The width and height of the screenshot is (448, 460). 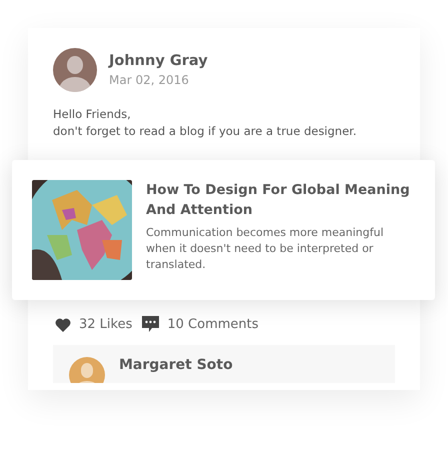 I want to click on post-message: Hello Friends,, so click(x=92, y=114).